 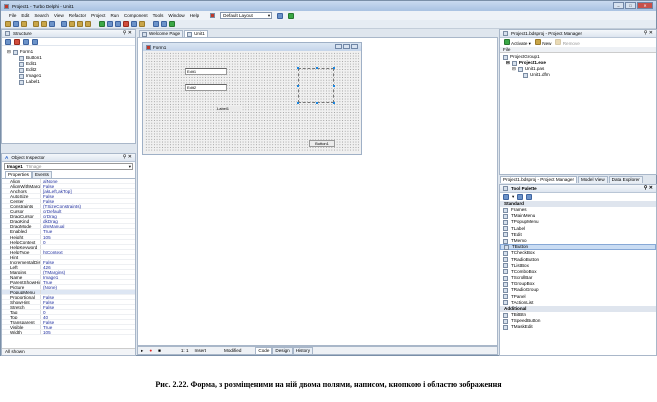 I want to click on property-value: (None), so click(x=48, y=287).